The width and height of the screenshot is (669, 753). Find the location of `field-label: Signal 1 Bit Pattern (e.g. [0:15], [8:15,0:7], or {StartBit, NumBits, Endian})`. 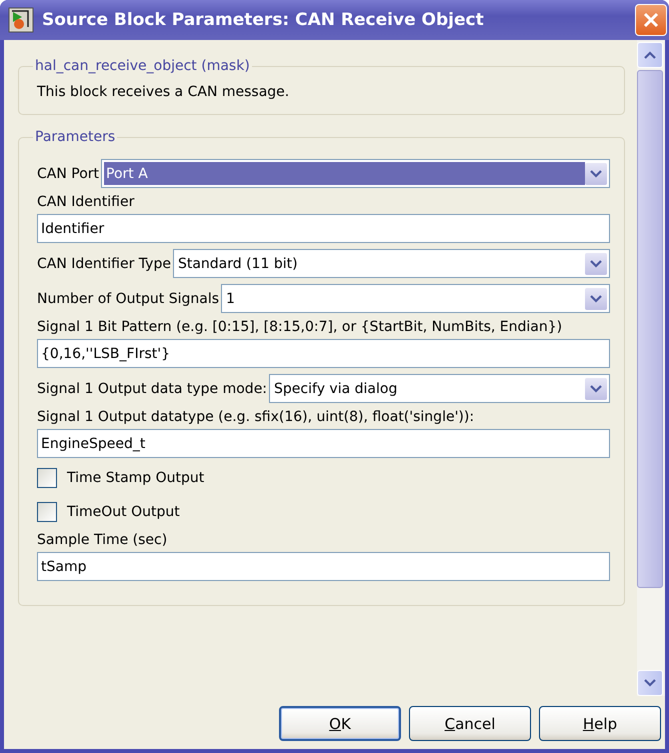

field-label: Signal 1 Bit Pattern (e.g. [0:15], [8:15,0:7], or {StartBit, NumBits, Endian}) is located at coordinates (300, 327).